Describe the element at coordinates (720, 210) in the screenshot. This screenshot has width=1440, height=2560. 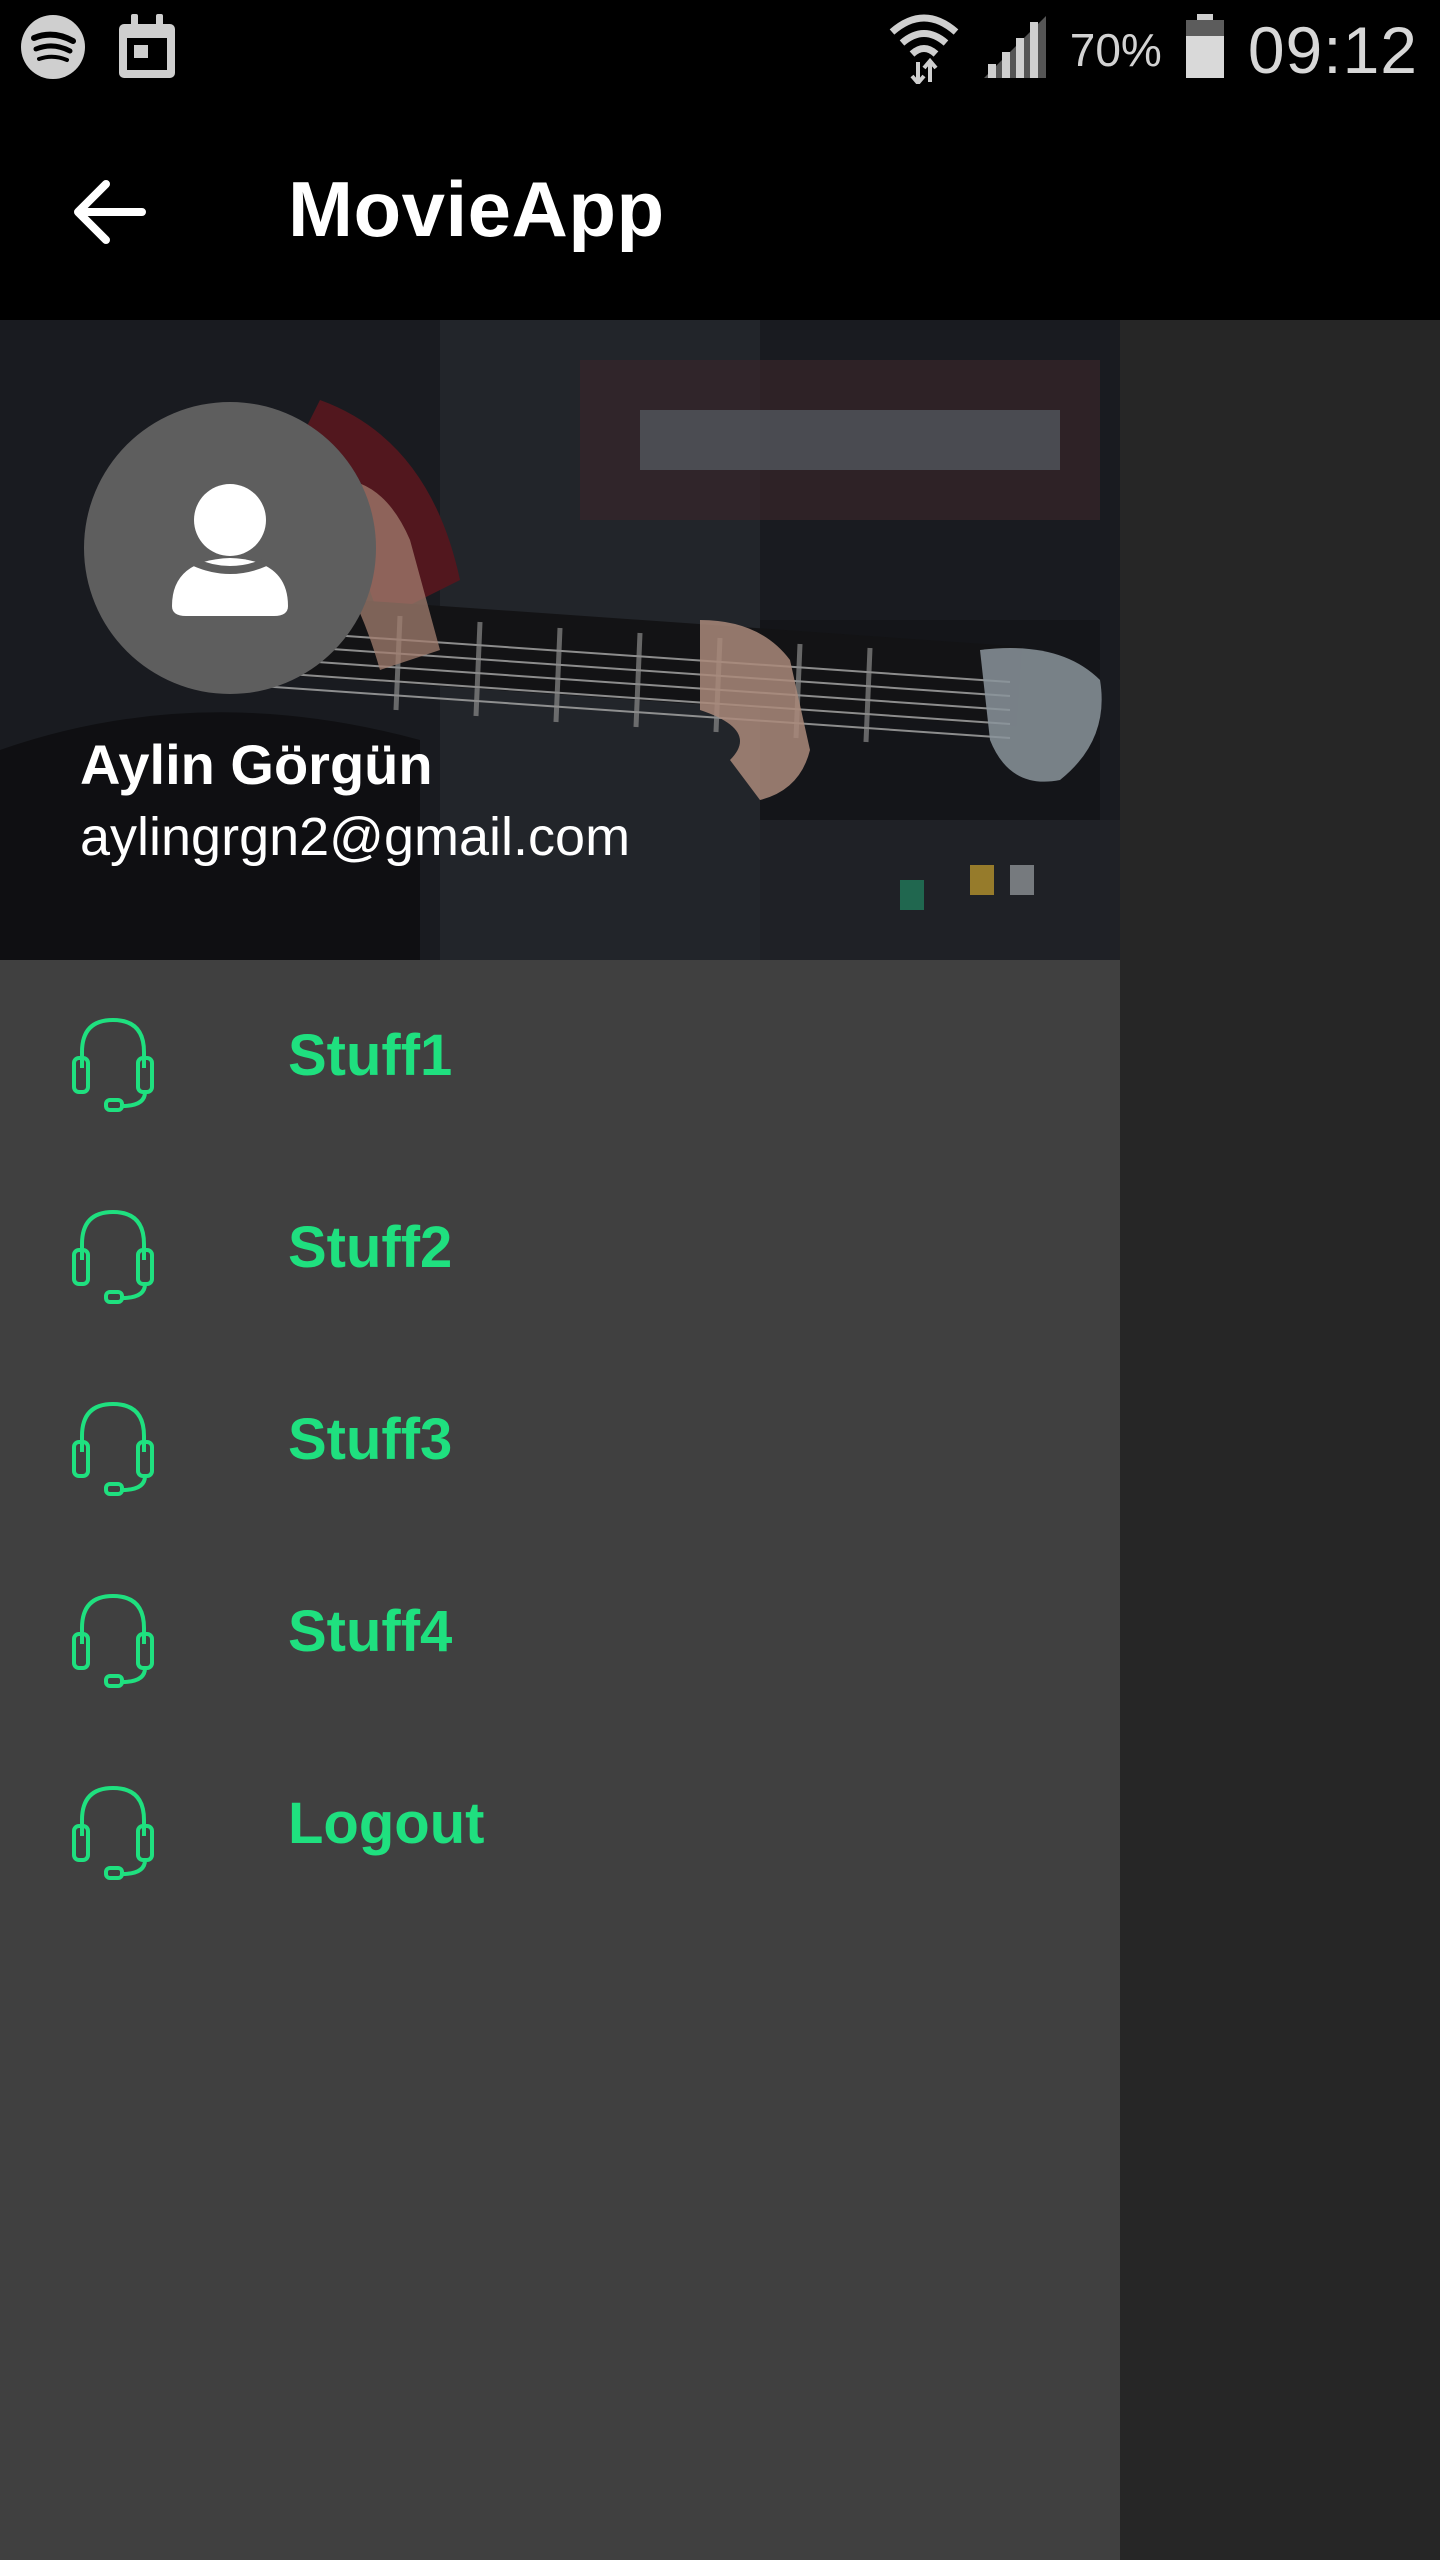
I see `app-bar: MovieApp` at that location.